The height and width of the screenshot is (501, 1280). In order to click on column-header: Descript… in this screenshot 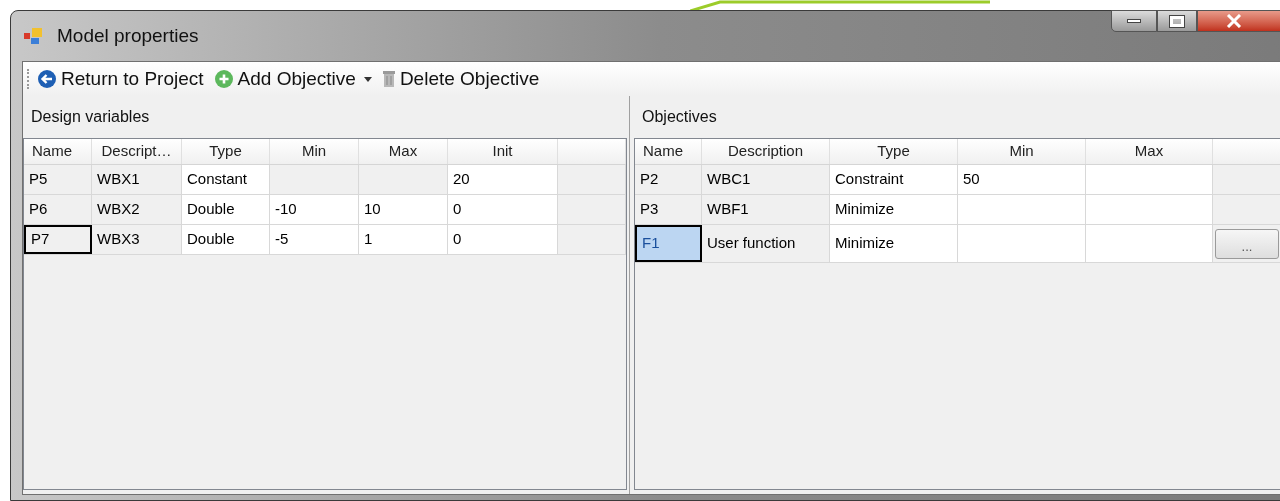, I will do `click(137, 151)`.